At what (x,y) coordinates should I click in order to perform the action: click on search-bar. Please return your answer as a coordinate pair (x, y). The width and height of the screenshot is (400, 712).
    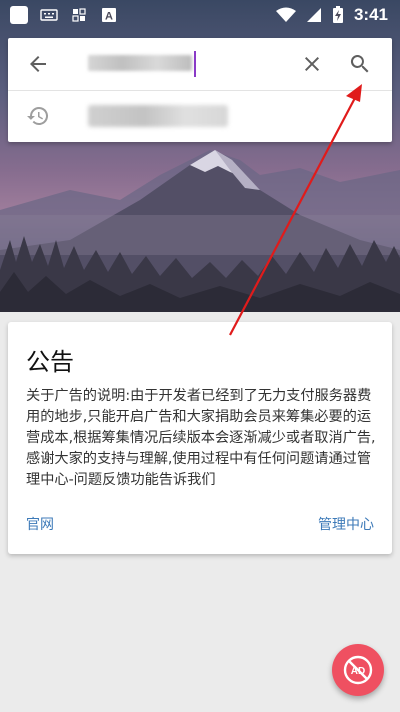
    Looking at the image, I should click on (200, 64).